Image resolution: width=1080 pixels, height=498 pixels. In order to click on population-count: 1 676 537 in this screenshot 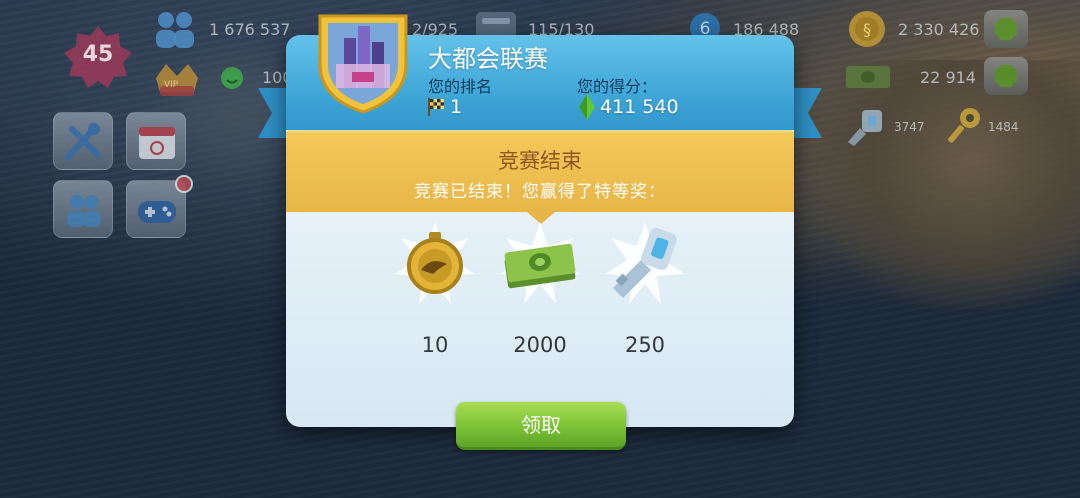, I will do `click(250, 29)`.